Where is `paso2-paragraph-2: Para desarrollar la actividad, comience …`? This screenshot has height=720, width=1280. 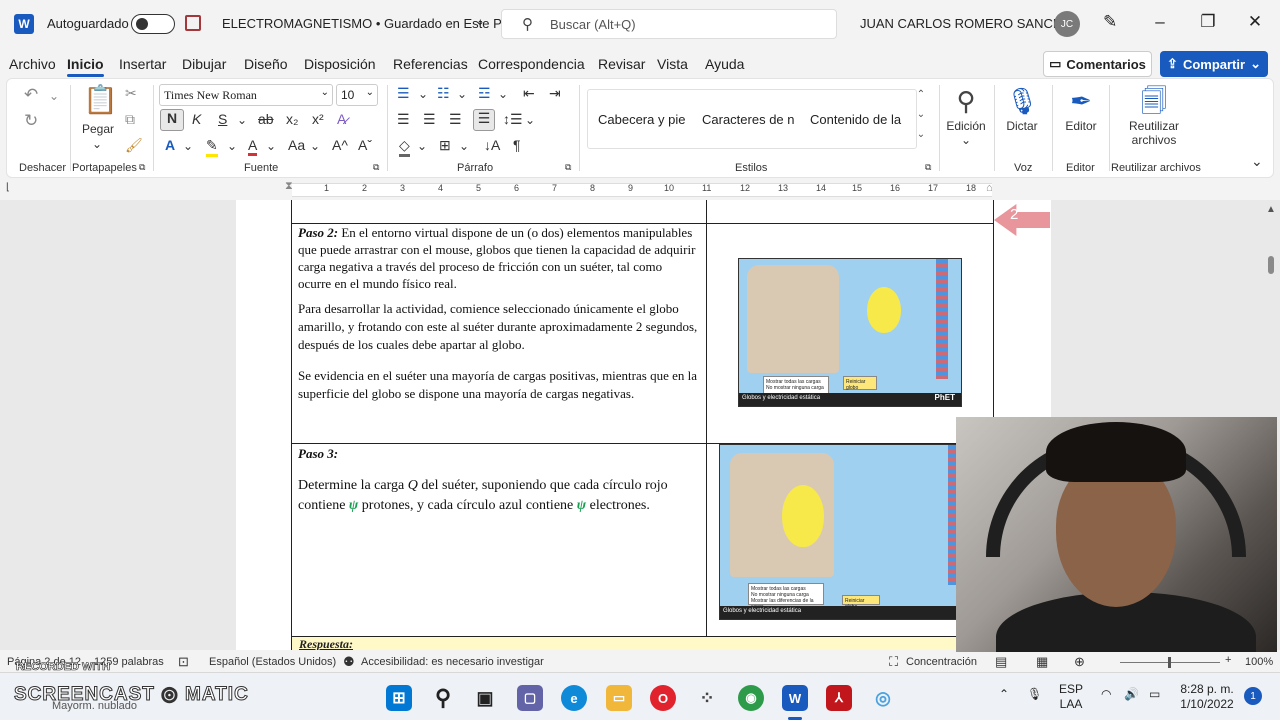
paso2-paragraph-2: Para desarrollar la actividad, comience … is located at coordinates (498, 327).